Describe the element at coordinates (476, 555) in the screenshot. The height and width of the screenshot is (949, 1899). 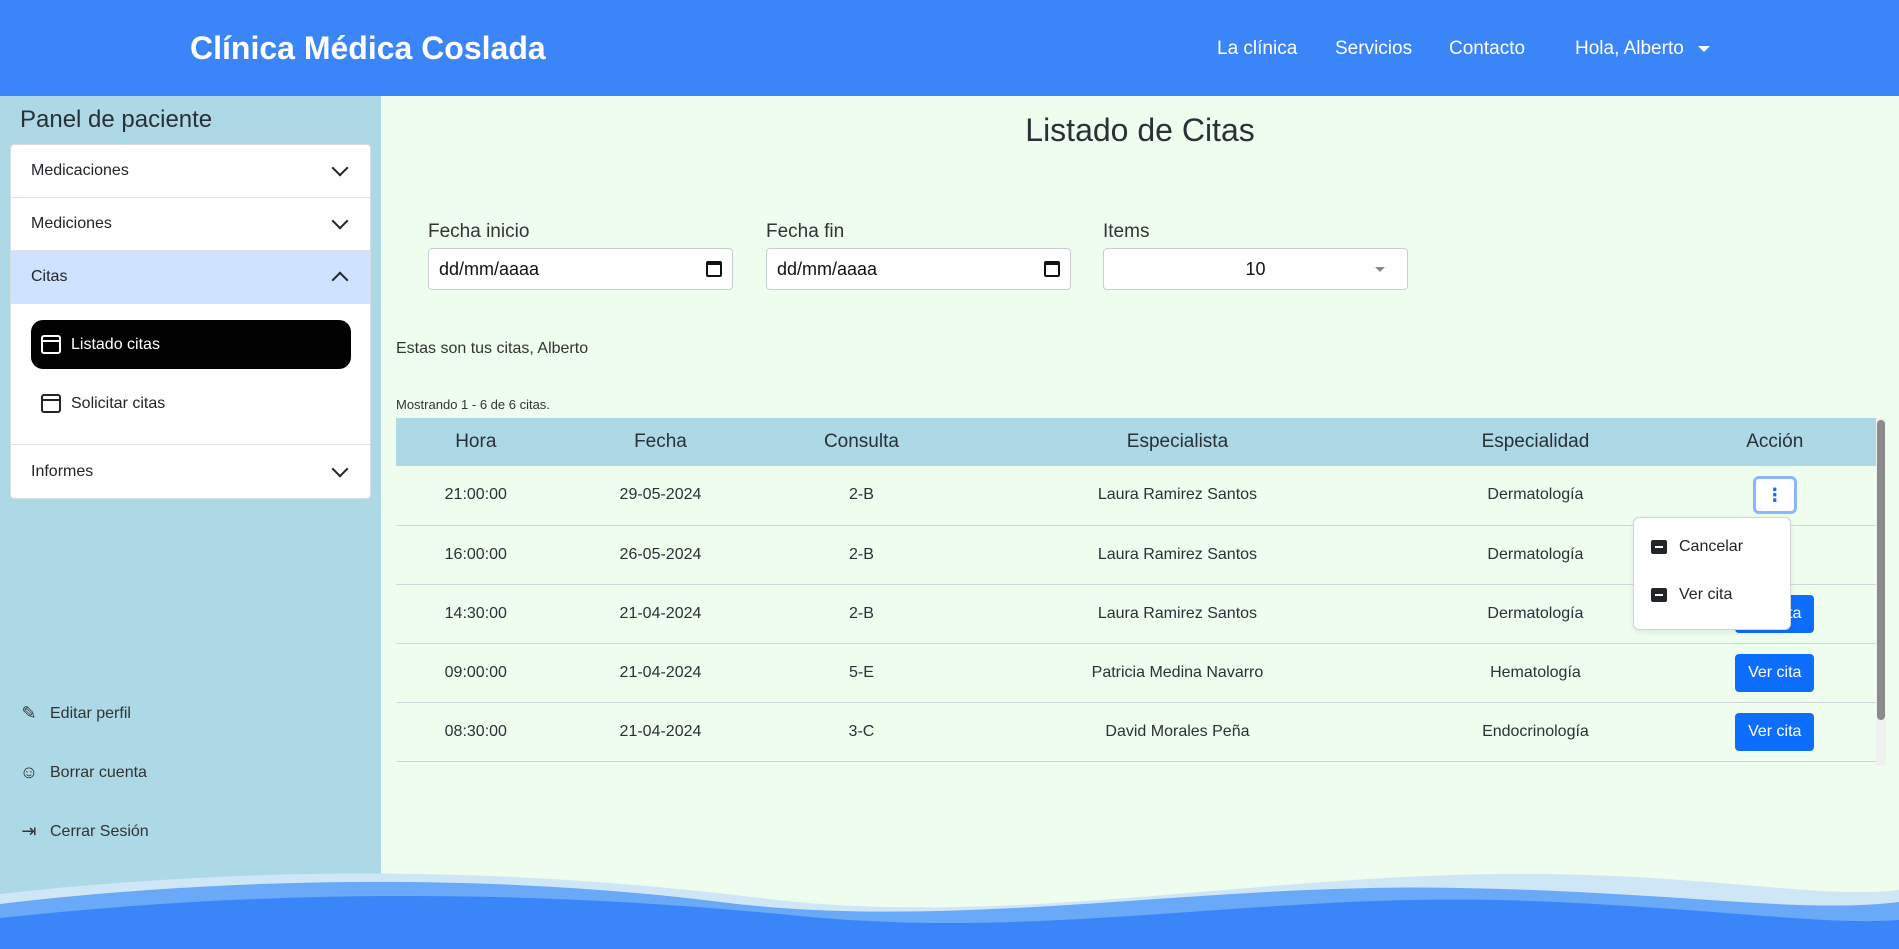
I see `cell-hora: 16:00:00` at that location.